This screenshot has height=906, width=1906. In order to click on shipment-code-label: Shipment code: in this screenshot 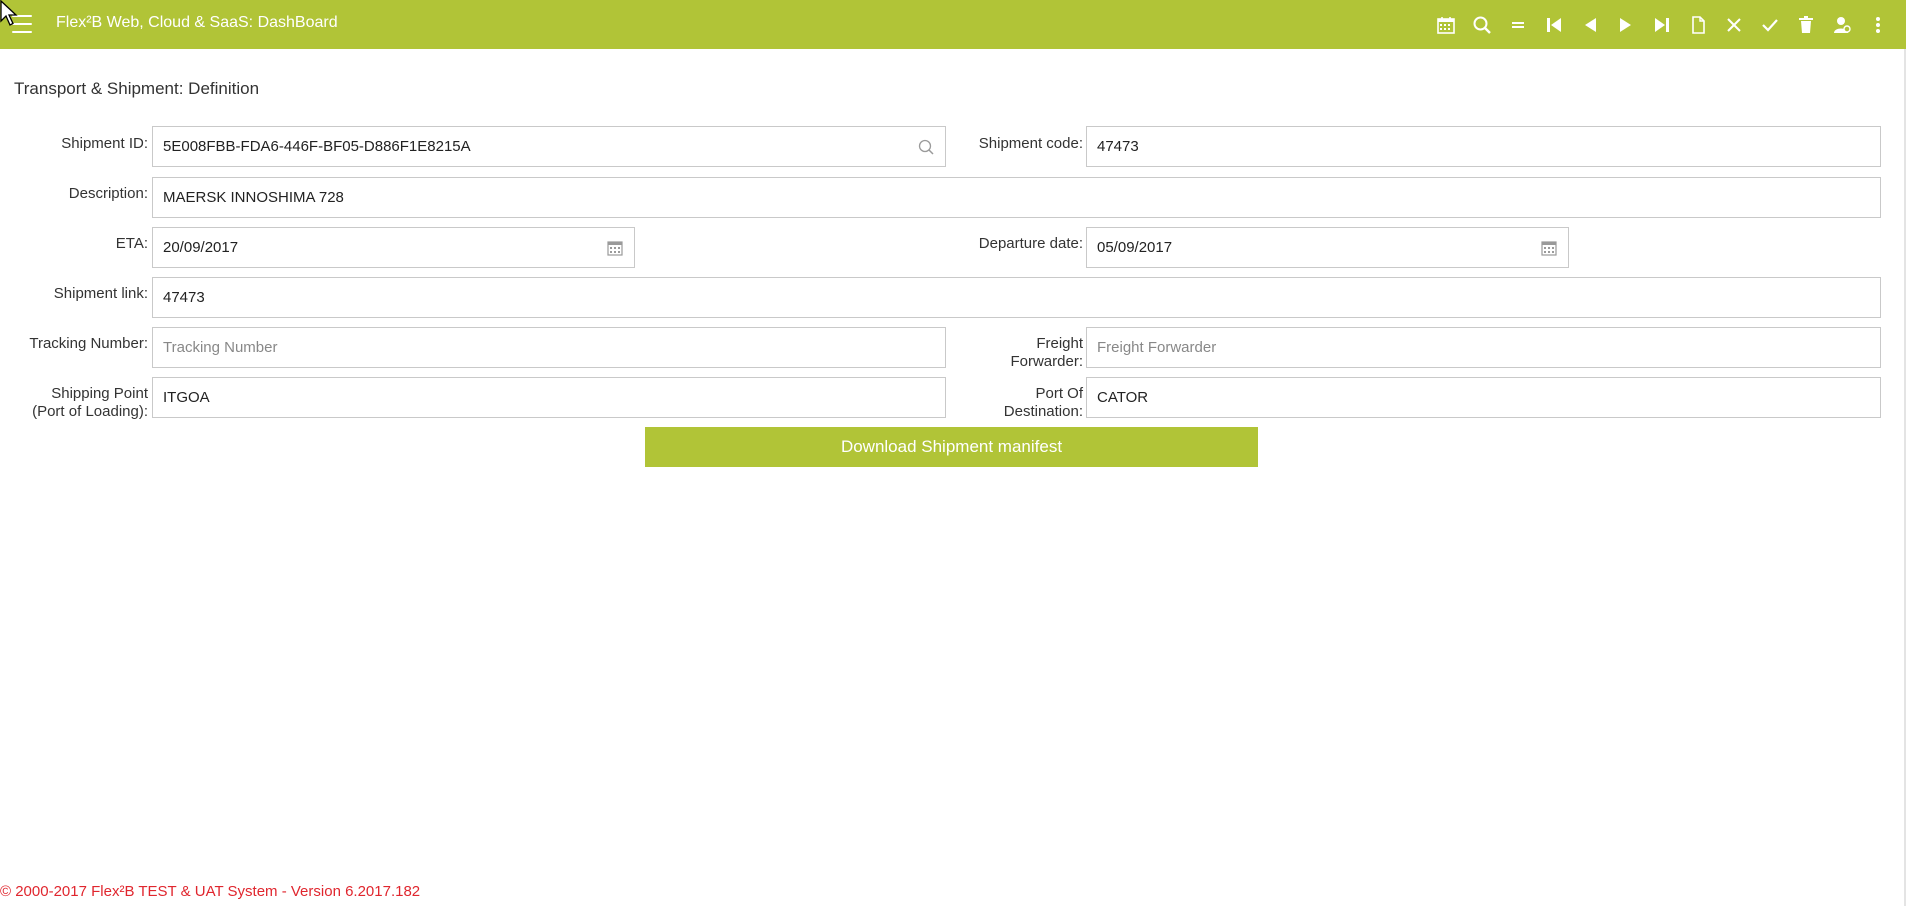, I will do `click(1030, 143)`.